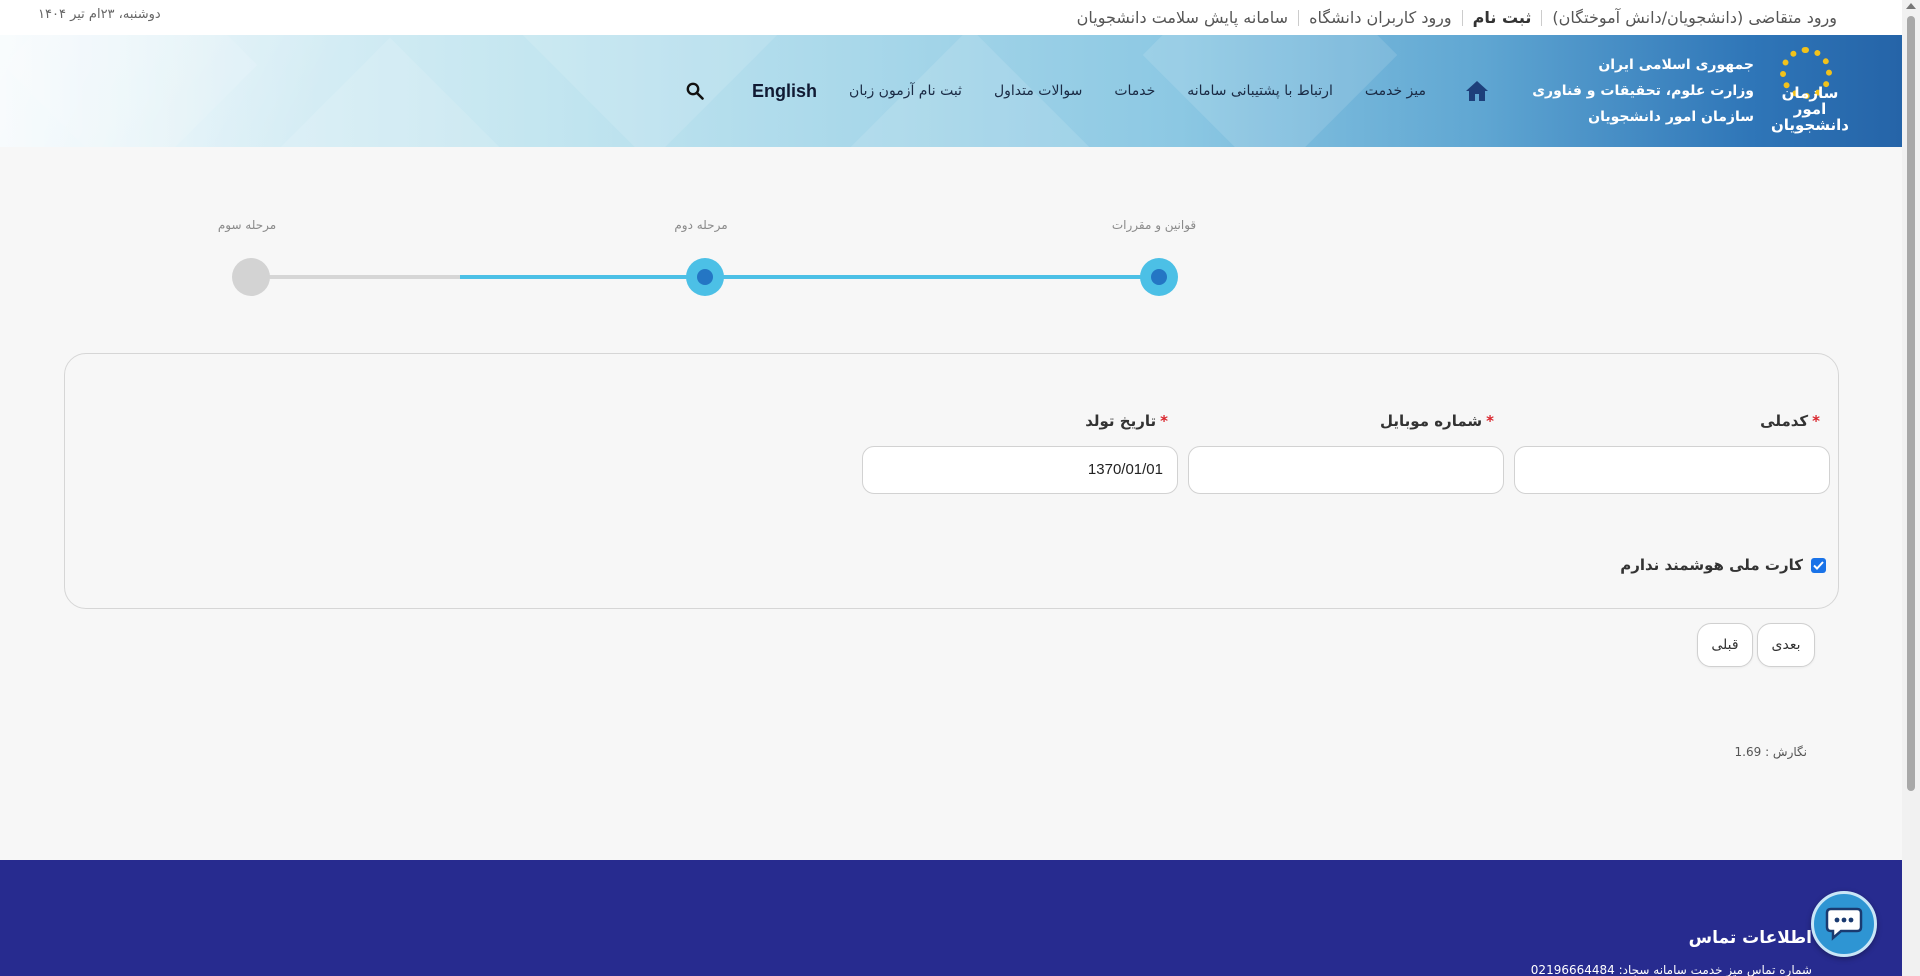 The height and width of the screenshot is (976, 1920). I want to click on nav-services: خدمات, so click(1134, 91).